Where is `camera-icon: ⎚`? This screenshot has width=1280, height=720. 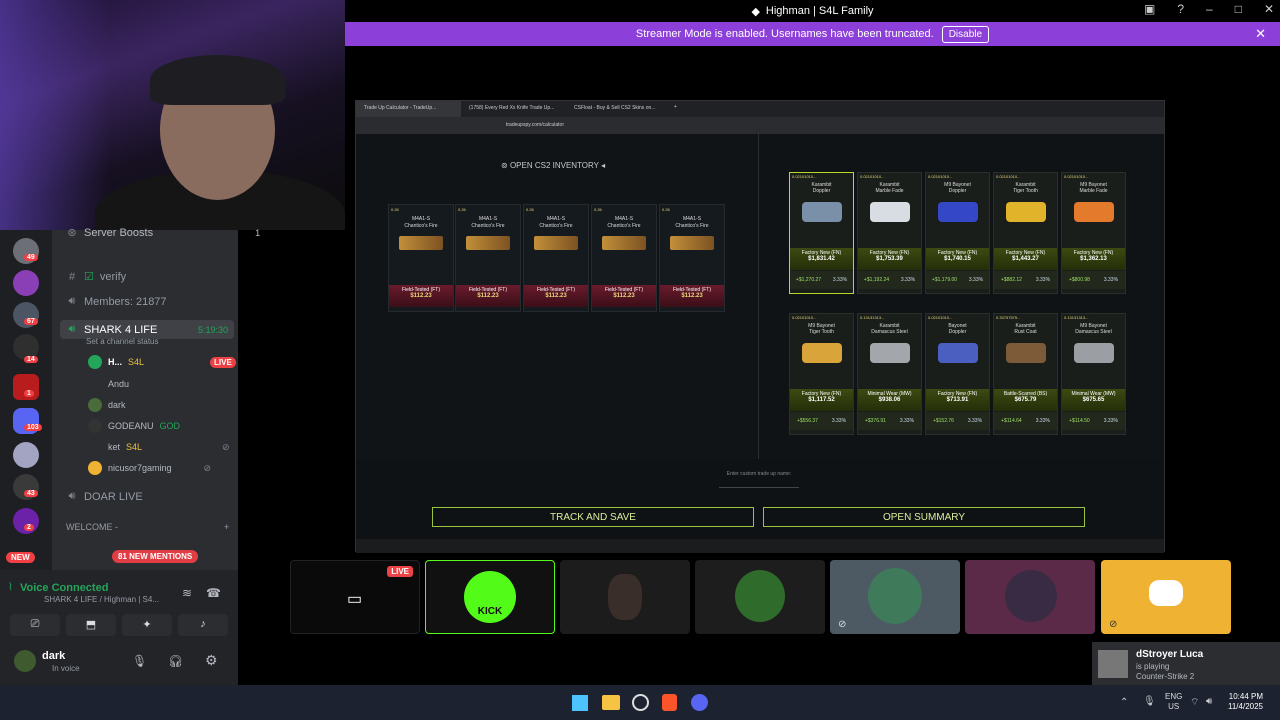
camera-icon: ⎚ is located at coordinates (35, 625).